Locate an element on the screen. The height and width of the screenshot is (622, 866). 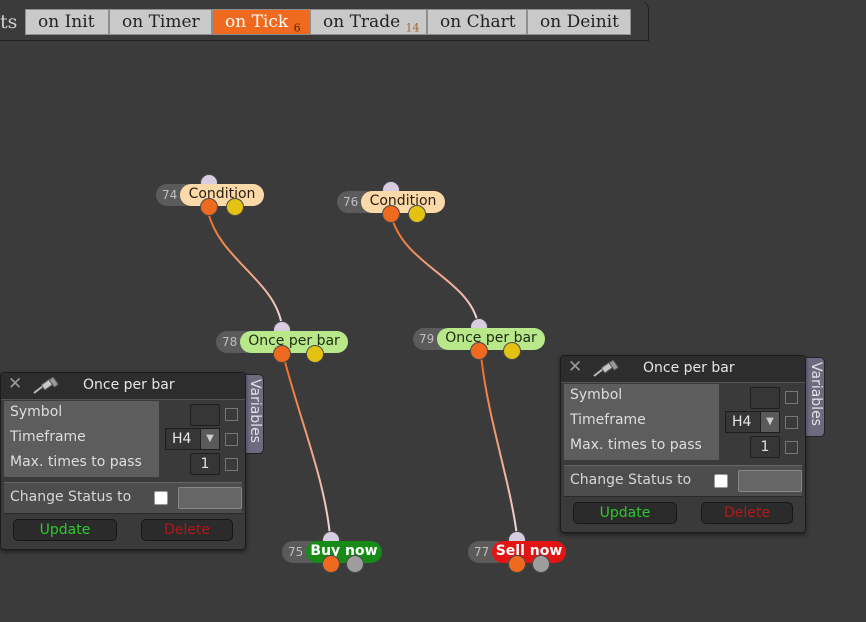
node-buy-now-75: 75 Buy now is located at coordinates (333, 552).